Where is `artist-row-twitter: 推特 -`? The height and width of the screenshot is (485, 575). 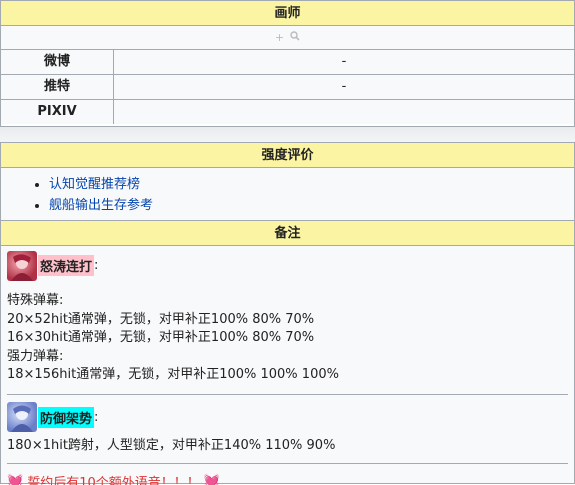 artist-row-twitter: 推特 - is located at coordinates (287, 87).